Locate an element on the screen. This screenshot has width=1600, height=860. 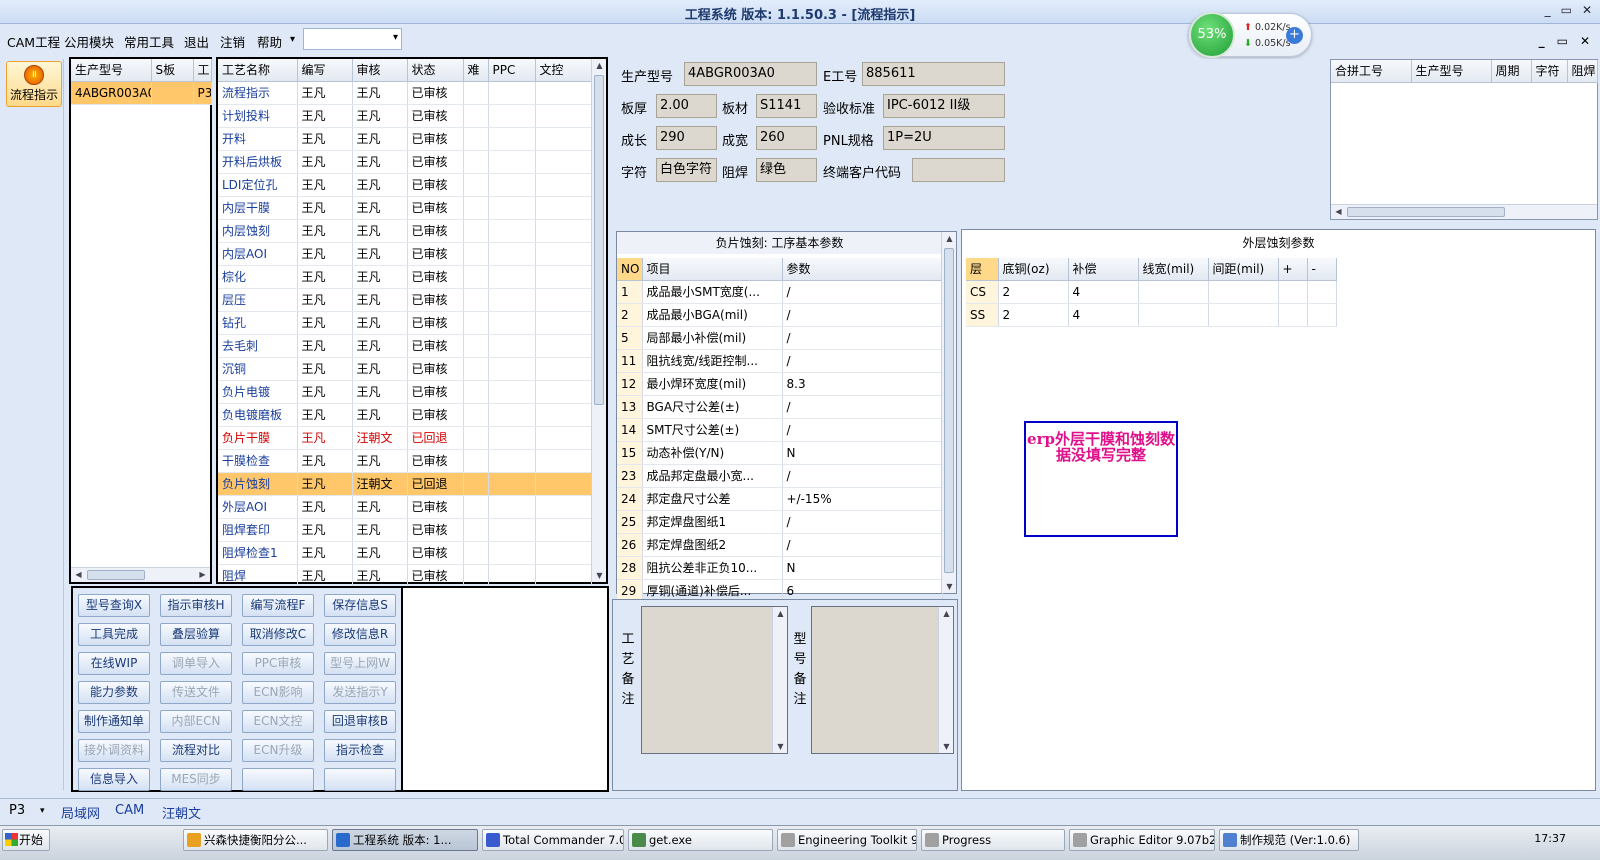
action-button-2-0: 在线WIP is located at coordinates (114, 663).